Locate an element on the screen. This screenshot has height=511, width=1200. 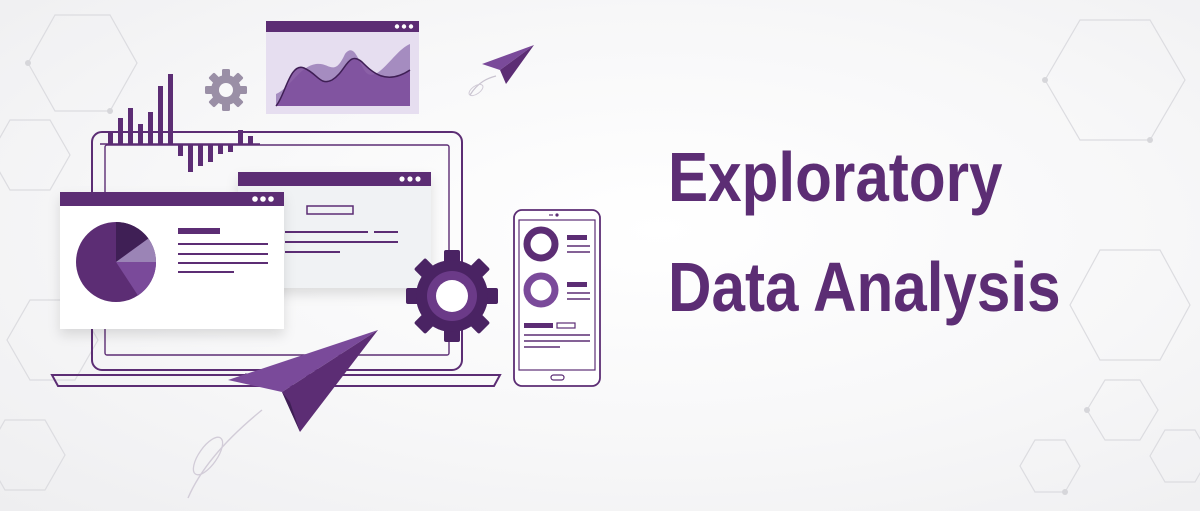
pie-chart is located at coordinates (116, 261).